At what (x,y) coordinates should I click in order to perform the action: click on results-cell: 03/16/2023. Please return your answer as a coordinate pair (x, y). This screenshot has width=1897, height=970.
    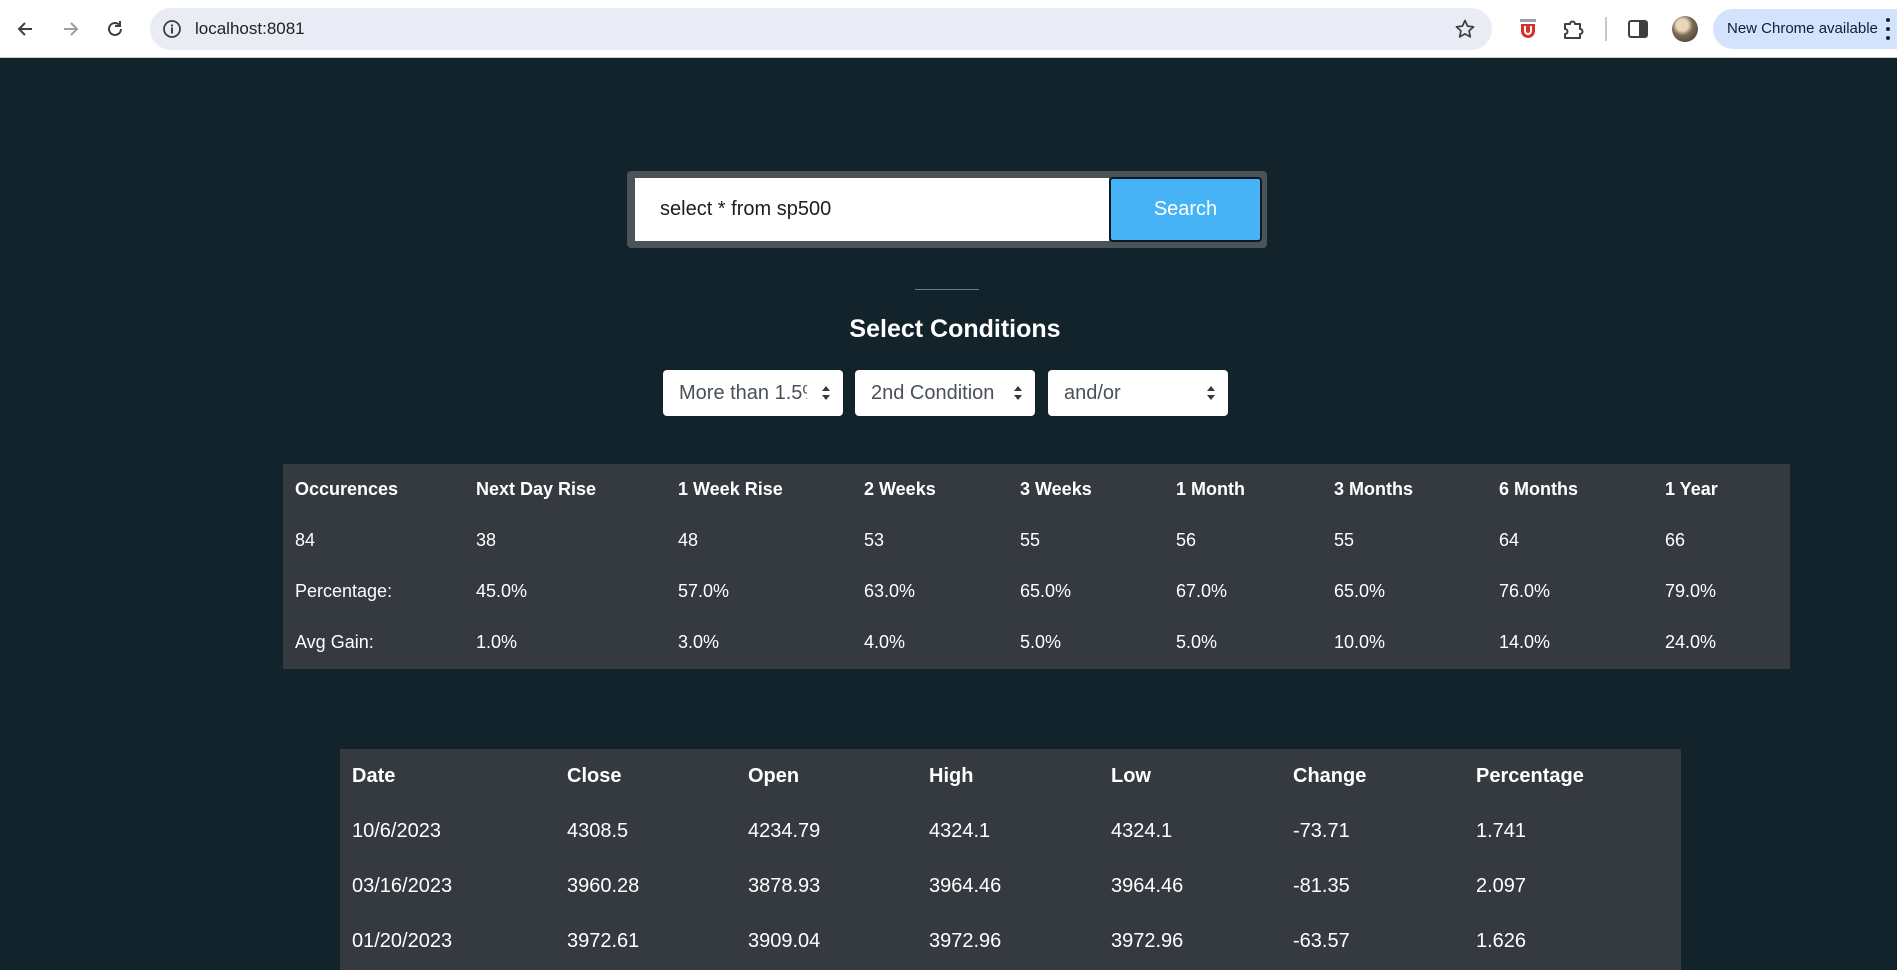
    Looking at the image, I should click on (402, 886).